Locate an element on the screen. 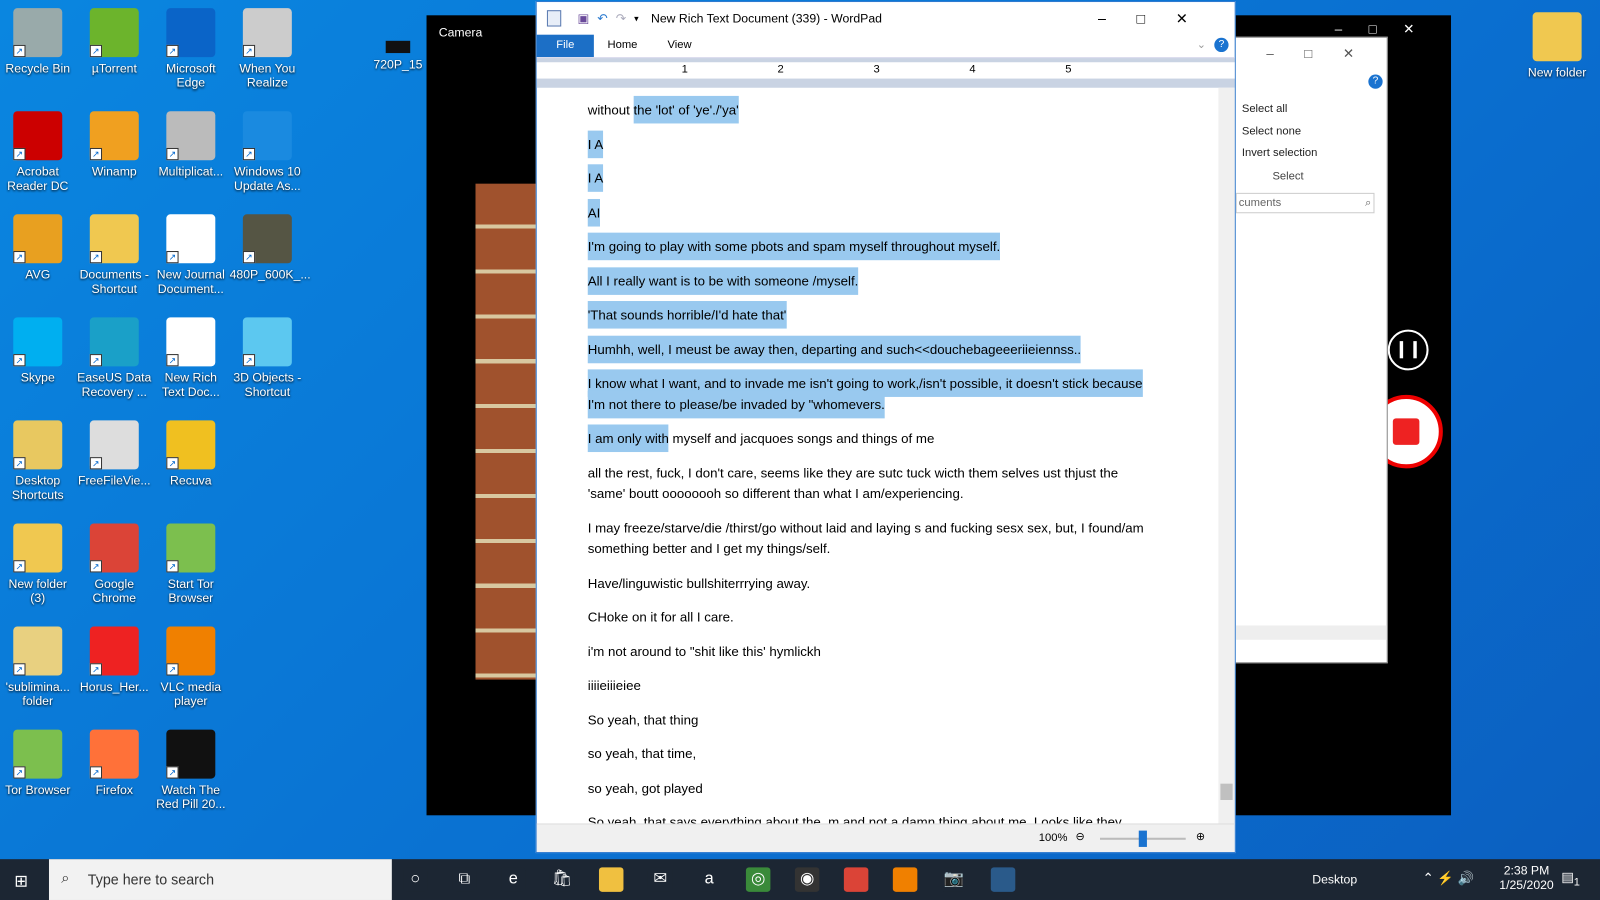  paragraph: Have/linguwistic bullshiterrrying away. is located at coordinates (873, 583).